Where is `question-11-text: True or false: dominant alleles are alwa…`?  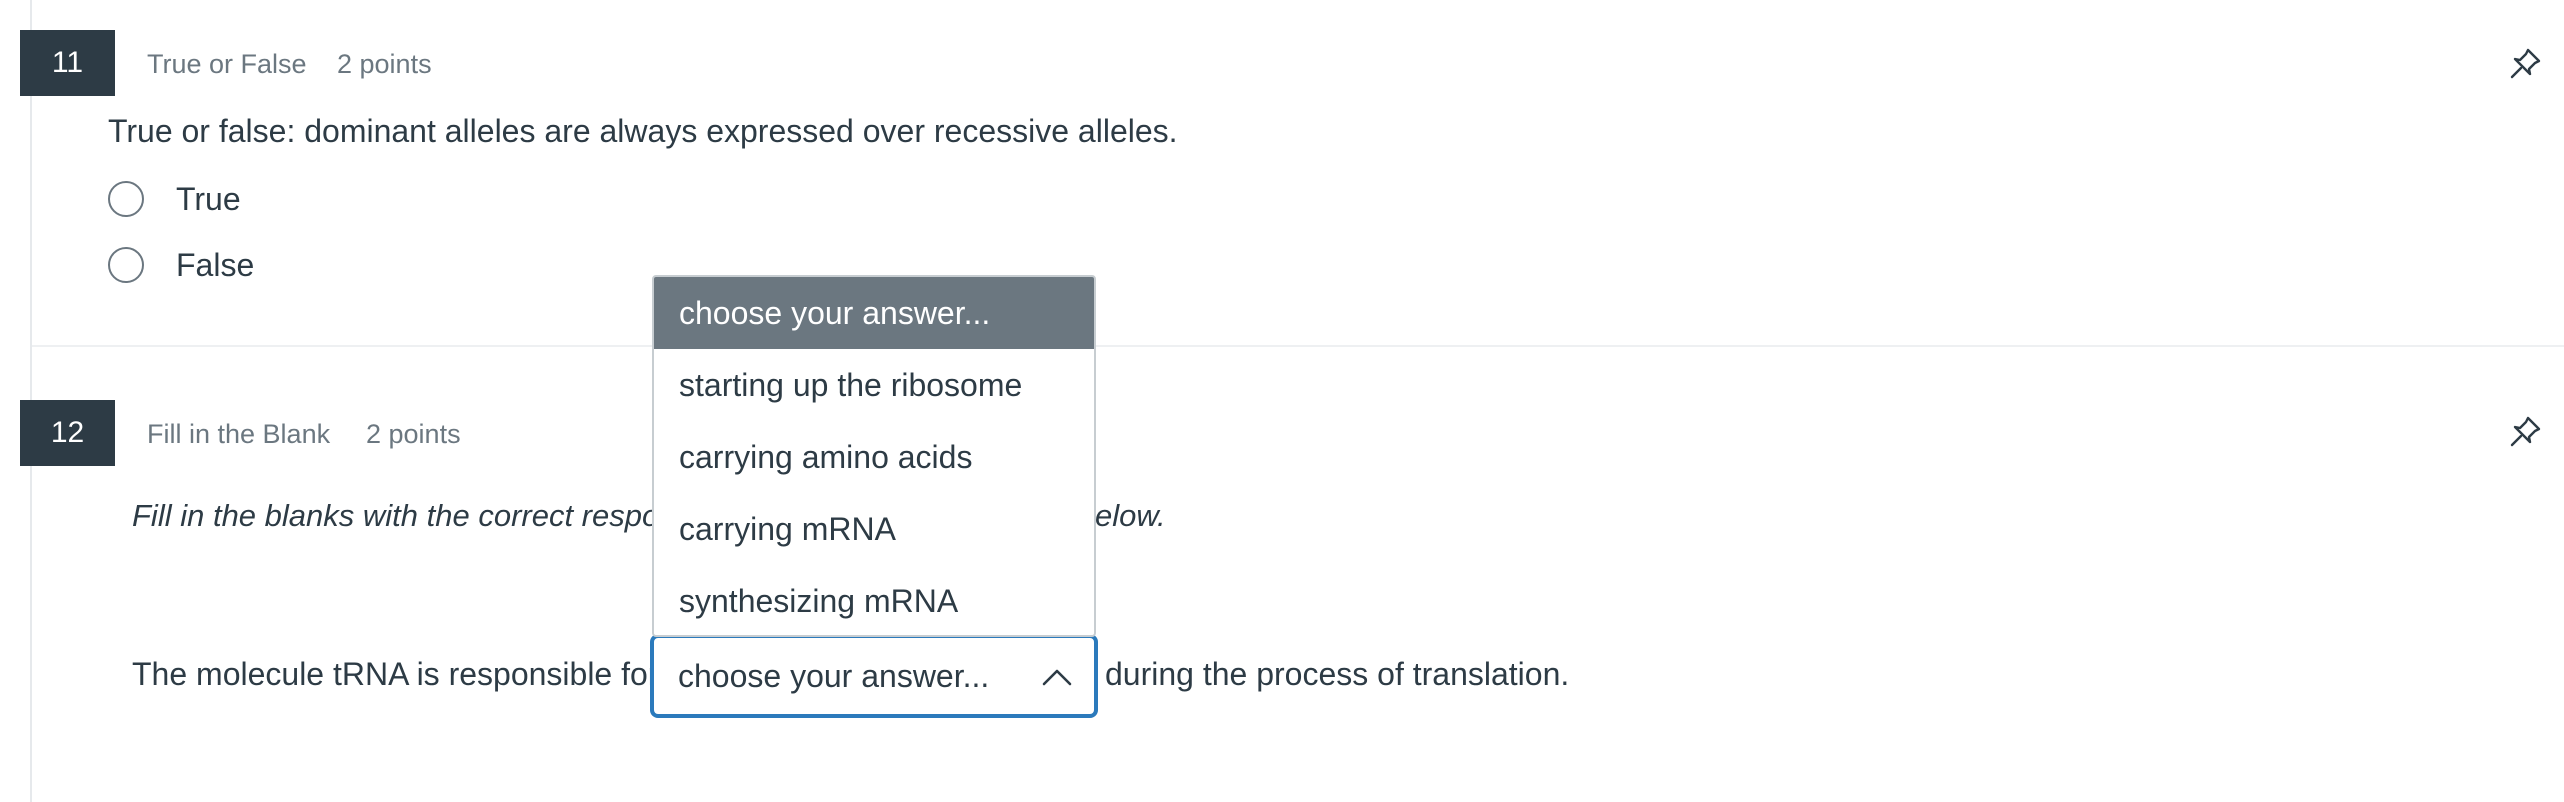
question-11-text: True or false: dominant alleles are alwa… is located at coordinates (643, 131).